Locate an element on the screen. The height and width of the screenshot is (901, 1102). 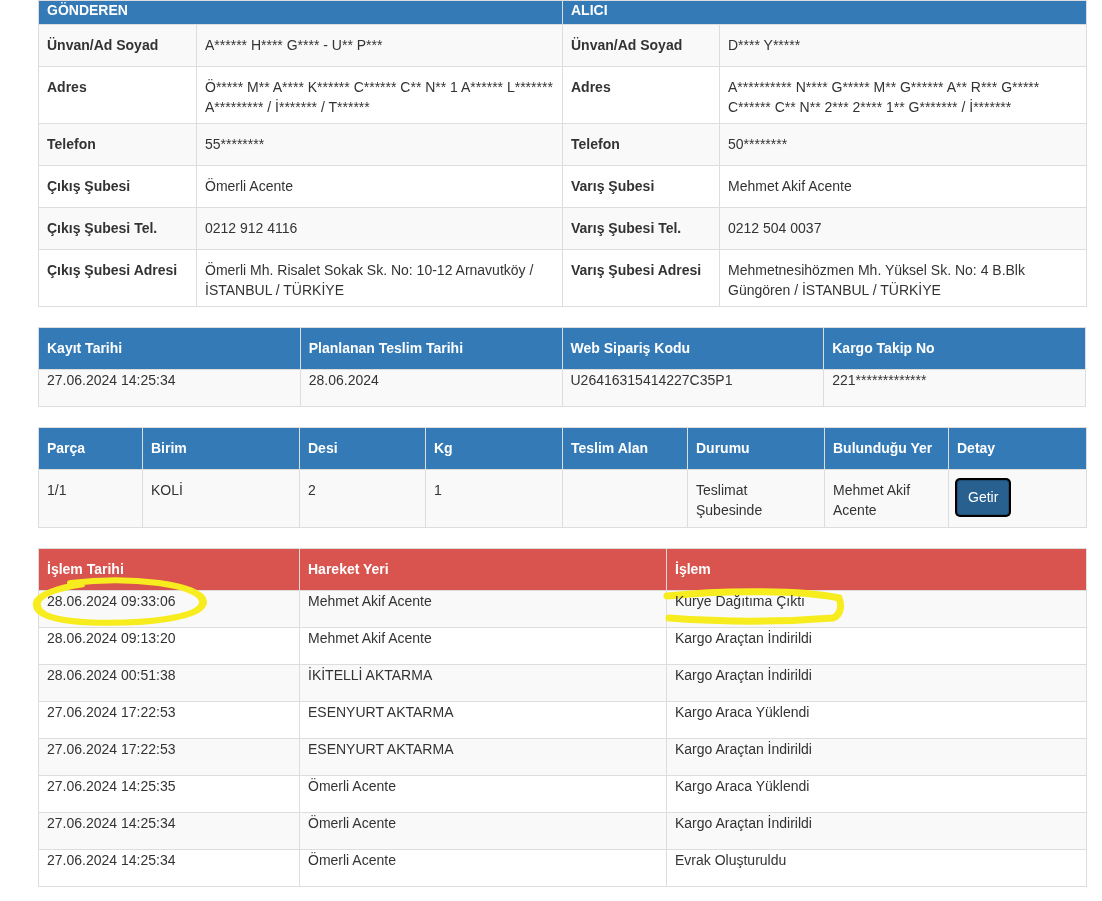
column-header: İşlem Tarihi is located at coordinates (85, 569).